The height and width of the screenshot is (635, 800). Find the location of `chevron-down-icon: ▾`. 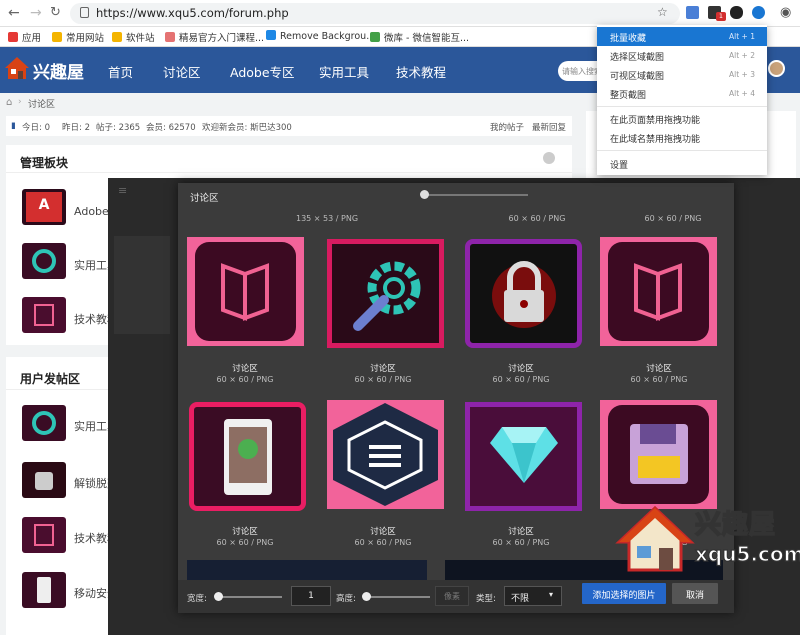

chevron-down-icon: ▾ is located at coordinates (551, 594).